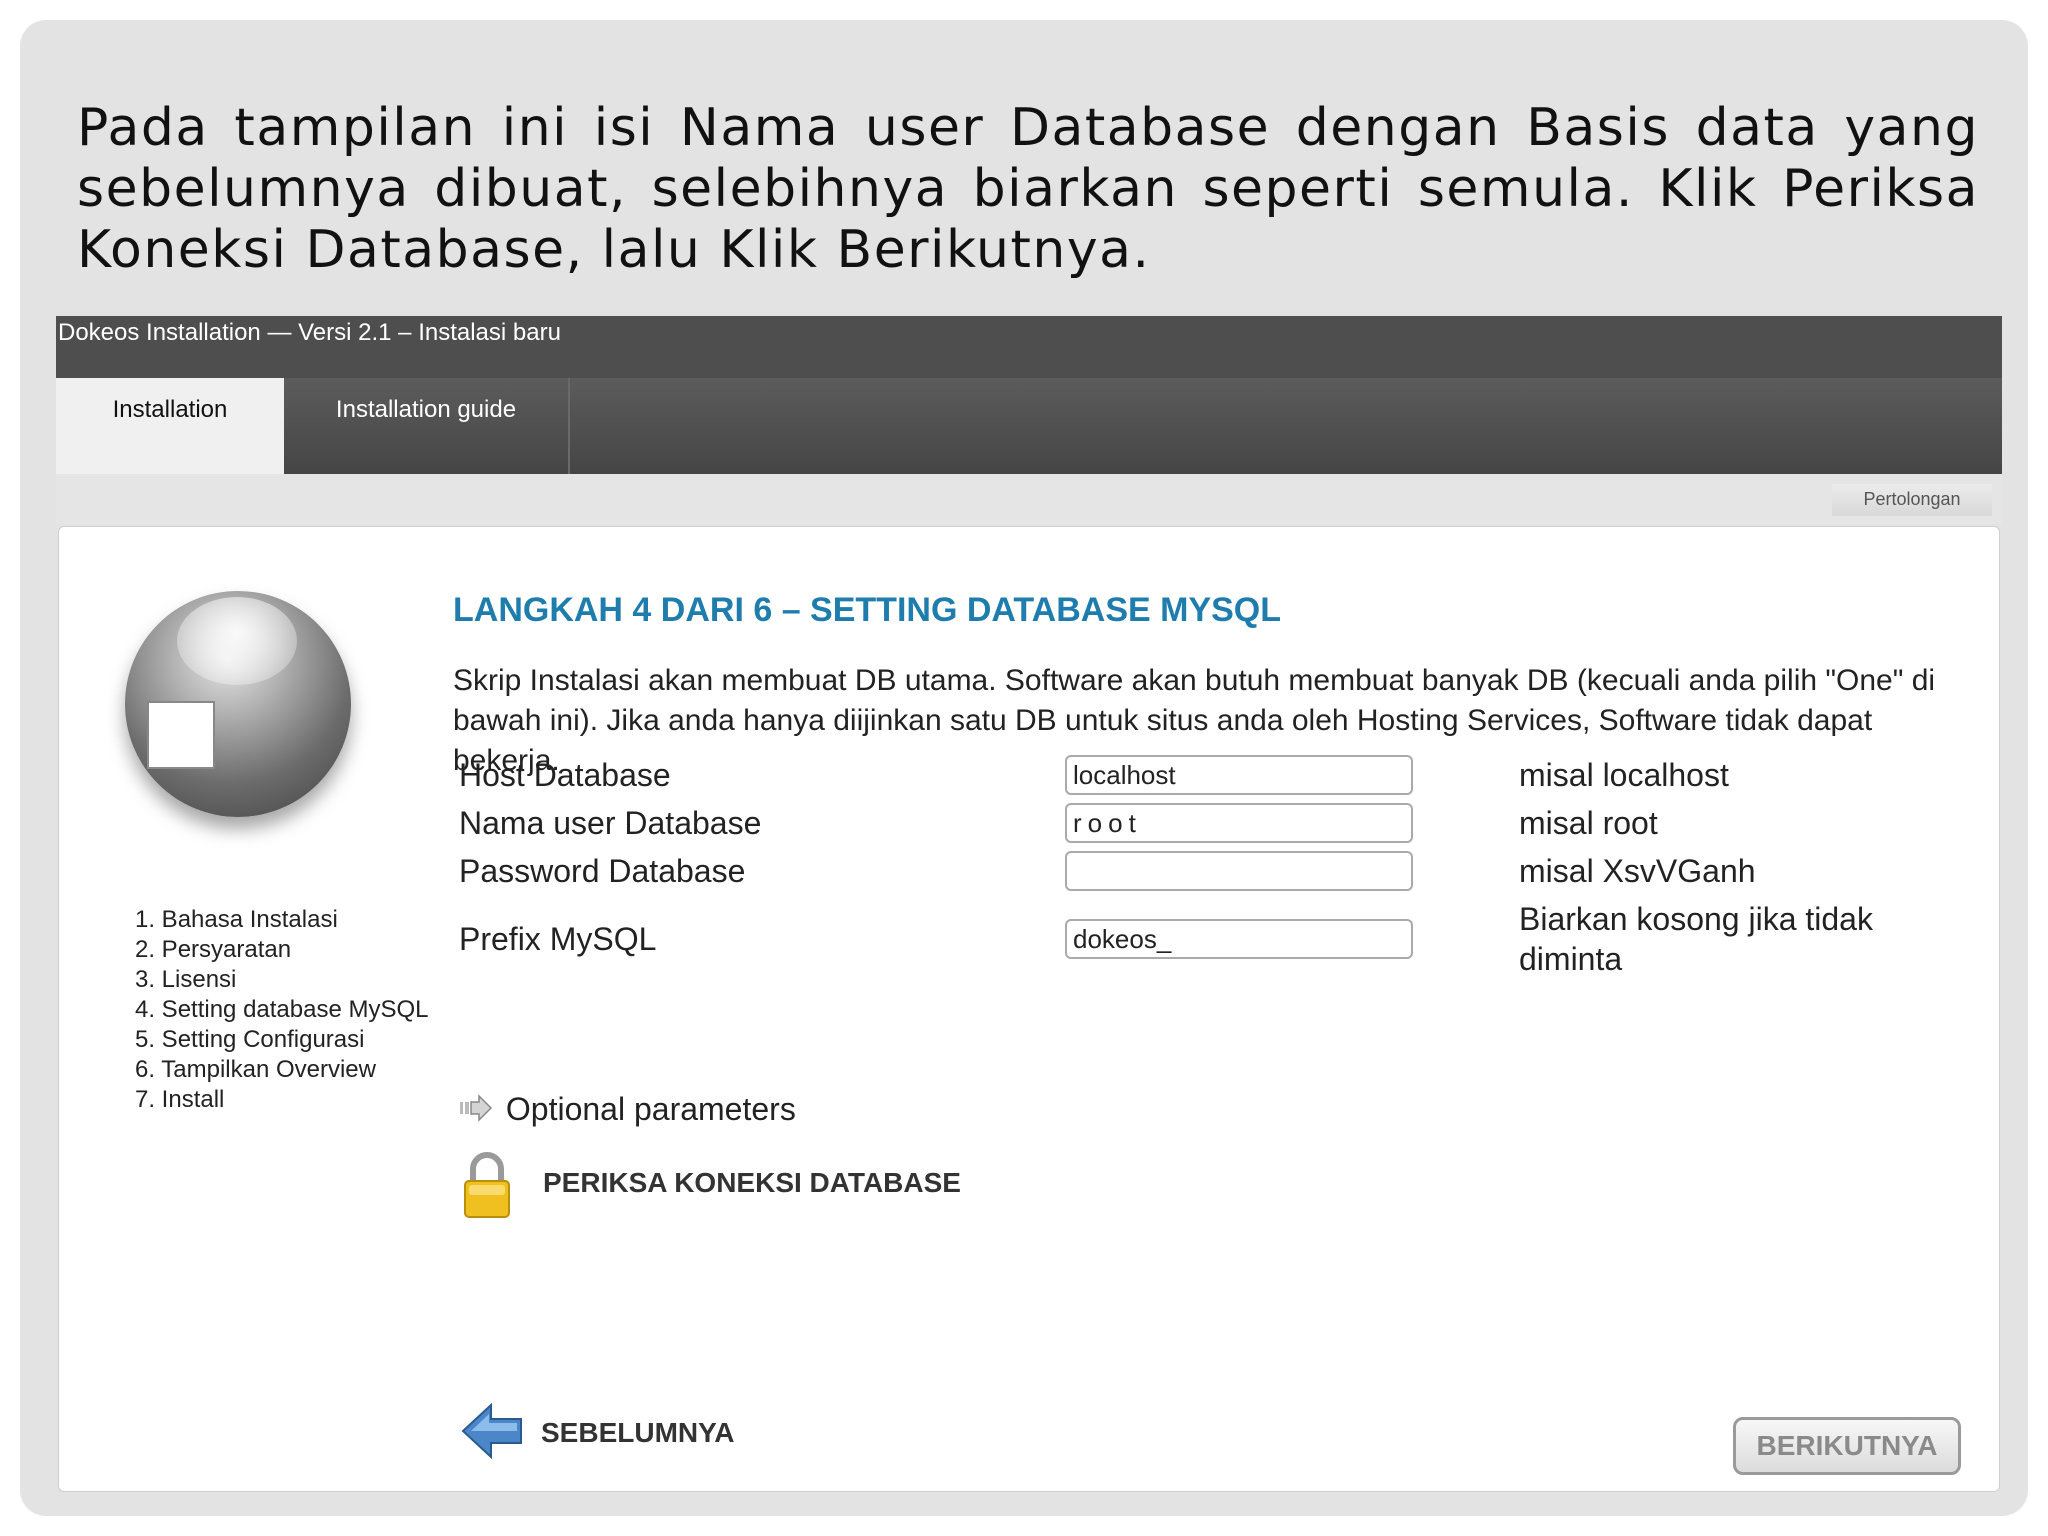 The image size is (2048, 1536). Describe the element at coordinates (1239, 871) in the screenshot. I see `db-password-input` at that location.